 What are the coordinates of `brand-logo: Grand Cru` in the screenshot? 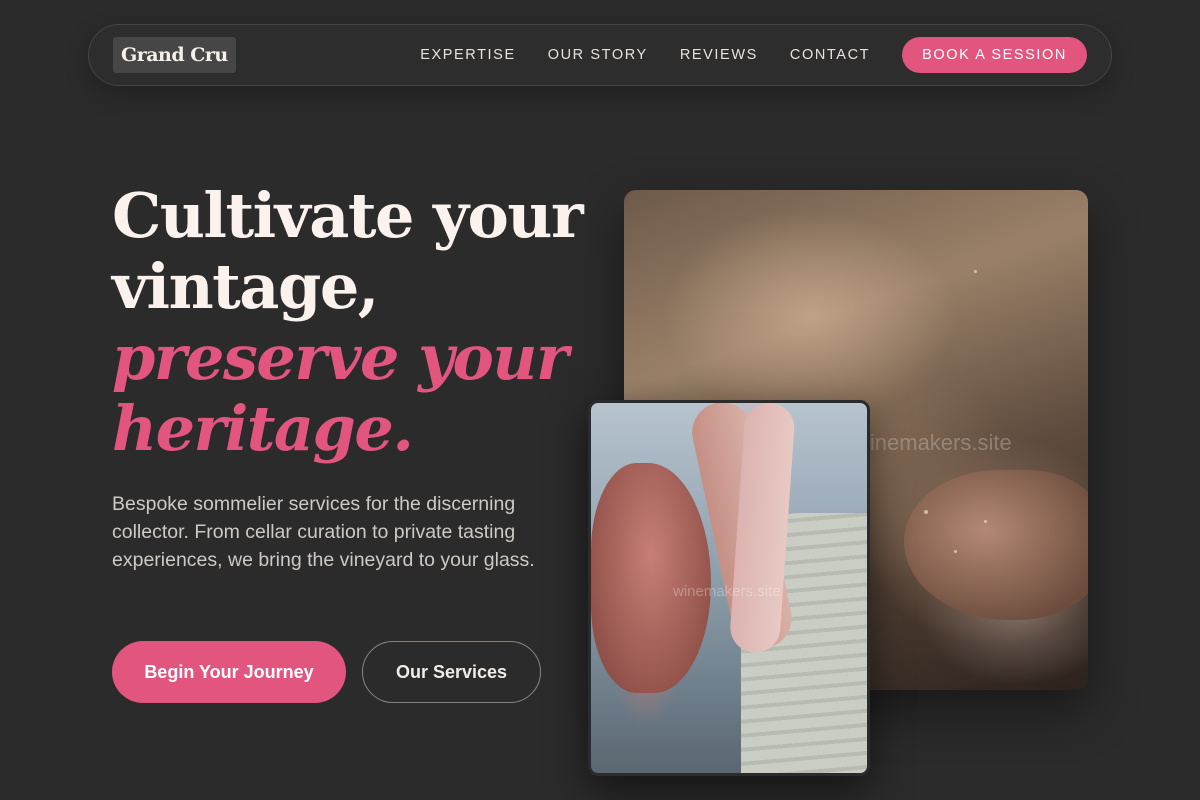 It's located at (174, 55).